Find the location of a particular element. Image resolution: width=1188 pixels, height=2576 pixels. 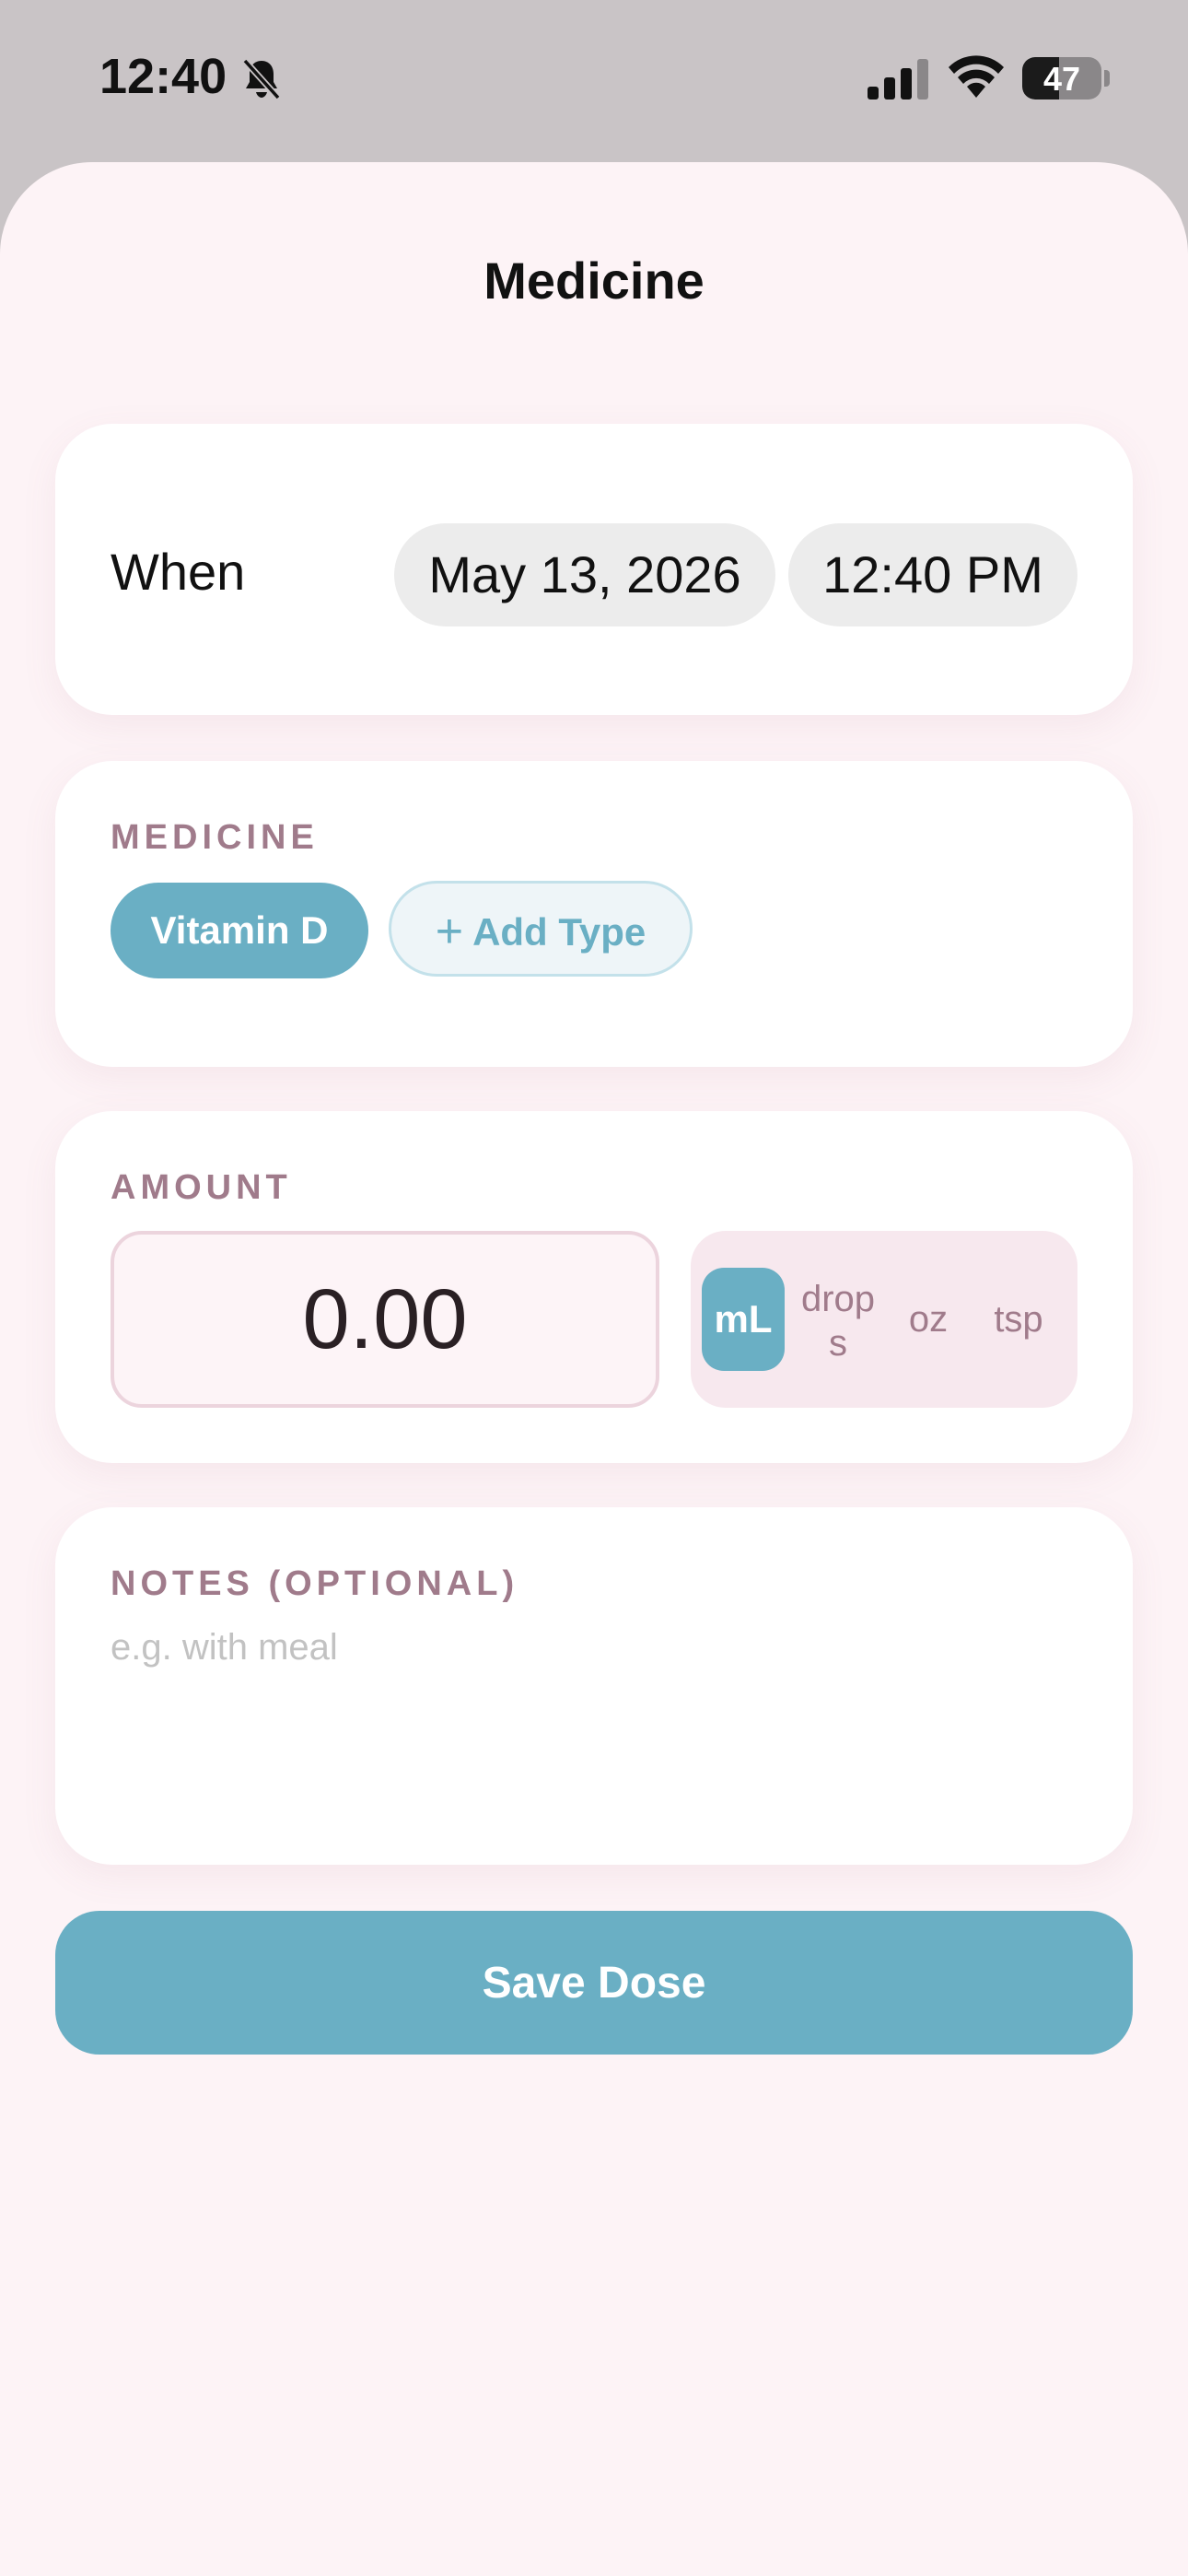

when-card: When May 13, 2026 12:40 PM is located at coordinates (594, 569).